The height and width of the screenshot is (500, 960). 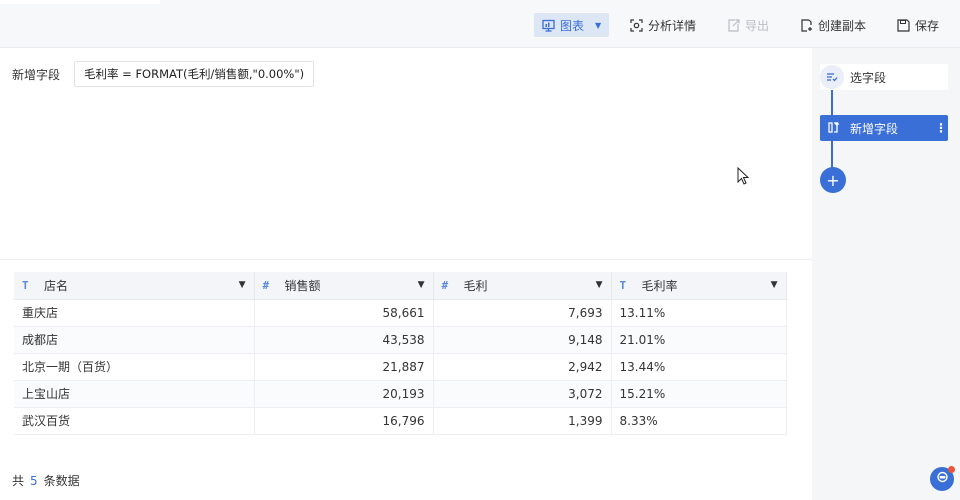 I want to click on row-count-suffix: 条数据, so click(x=61, y=481).